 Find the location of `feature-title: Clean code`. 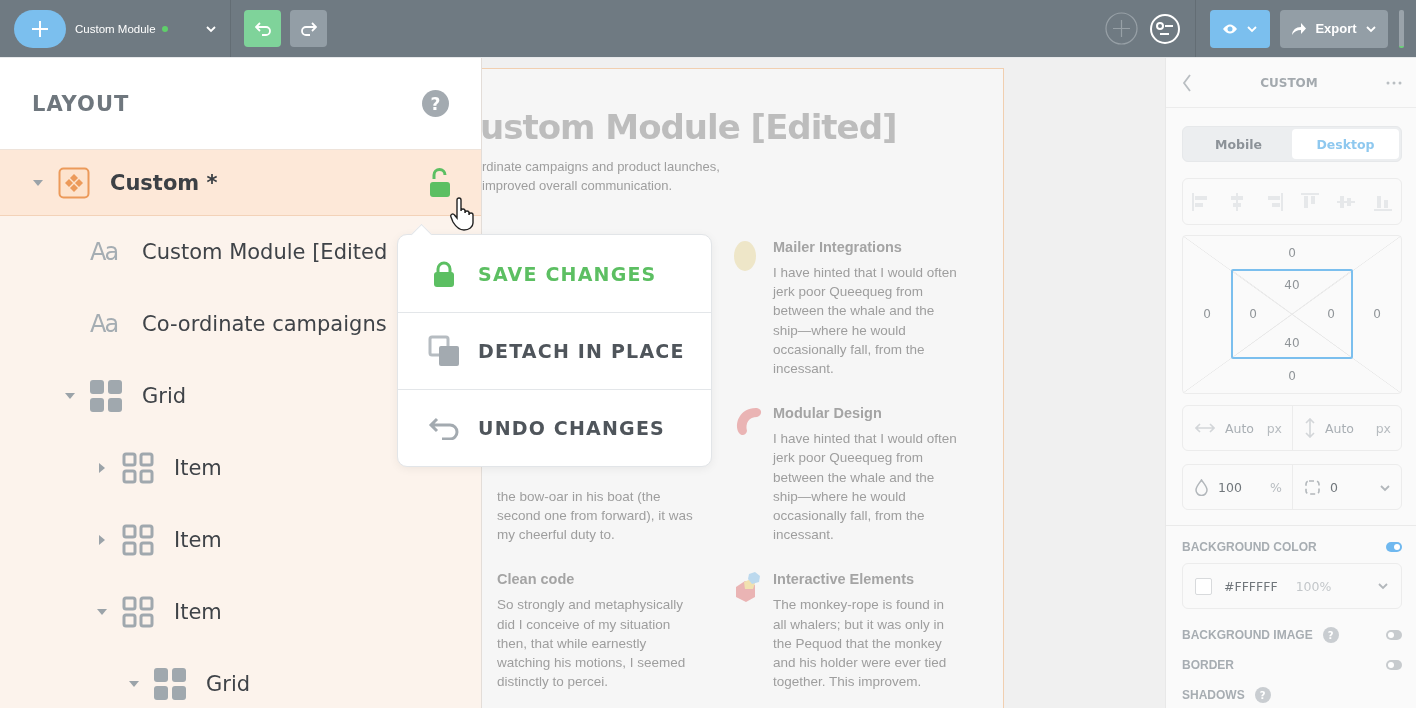

feature-title: Clean code is located at coordinates (536, 579).